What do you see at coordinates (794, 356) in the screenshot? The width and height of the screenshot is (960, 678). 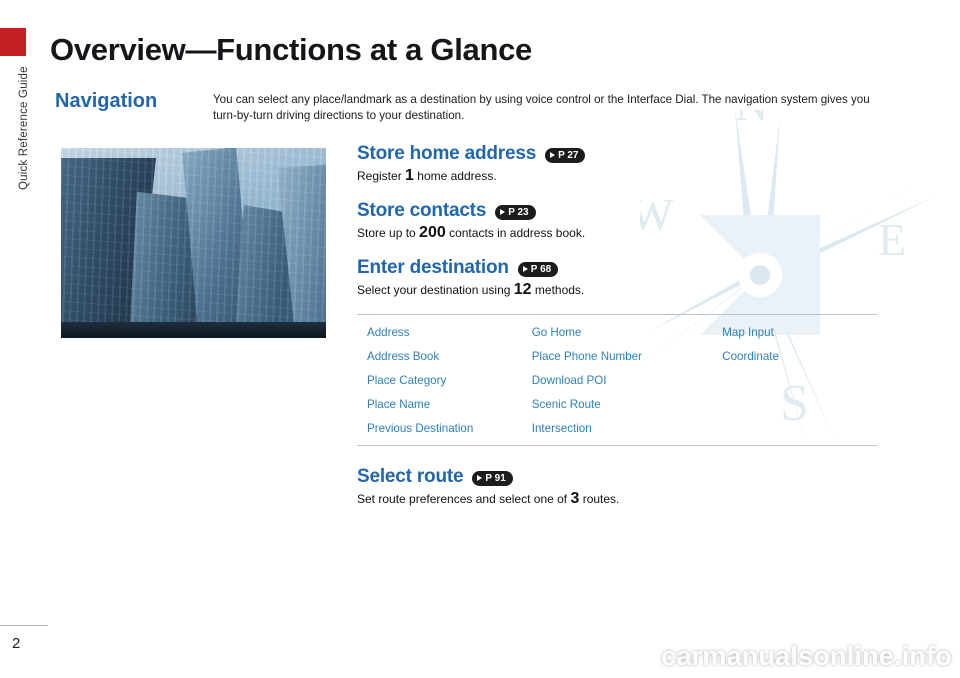 I see `method-cell: Coordinate` at bounding box center [794, 356].